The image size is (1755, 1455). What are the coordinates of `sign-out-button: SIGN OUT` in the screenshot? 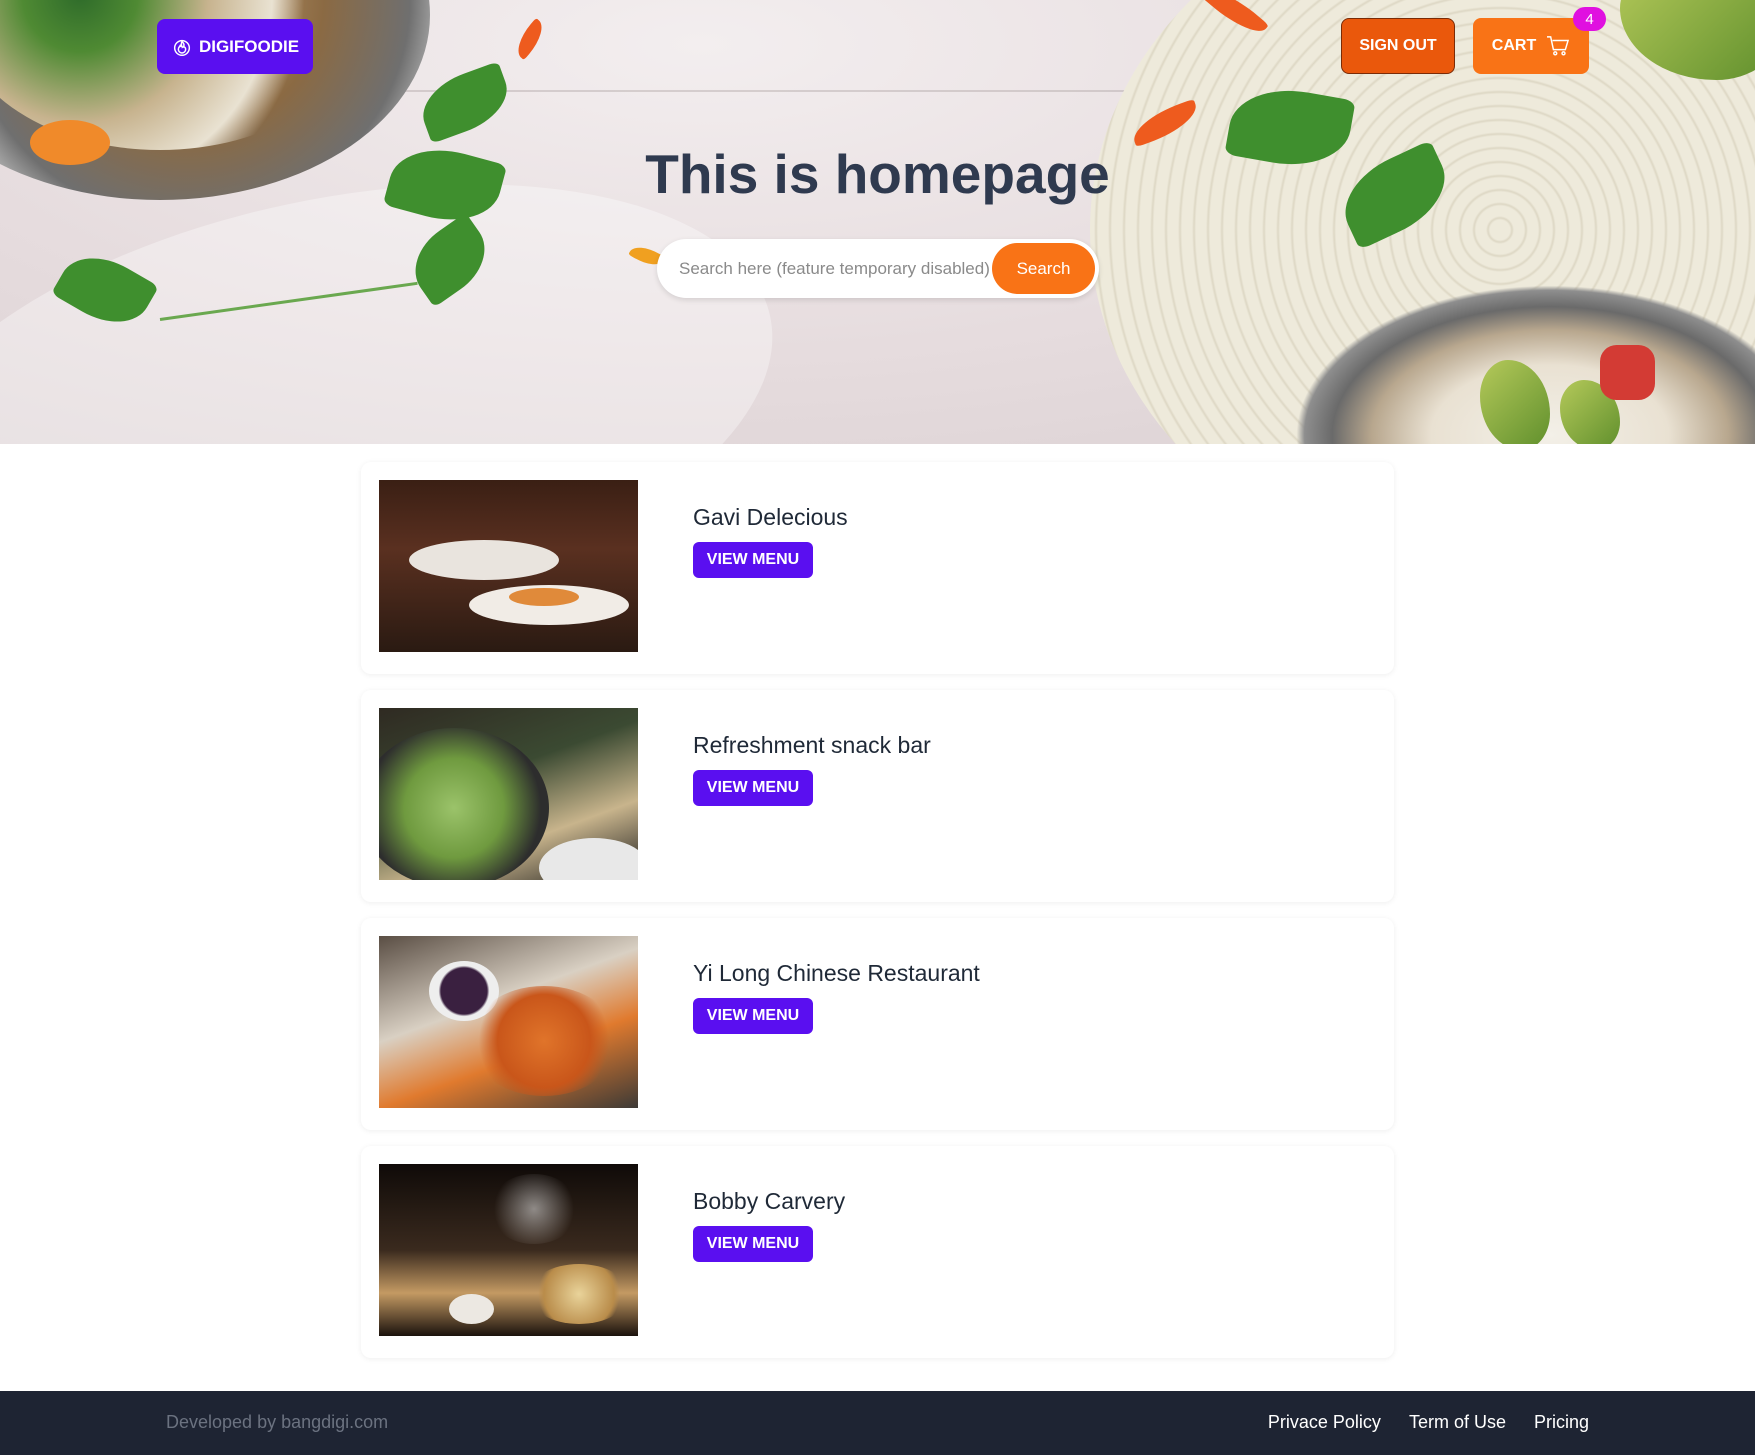 It's located at (1398, 46).